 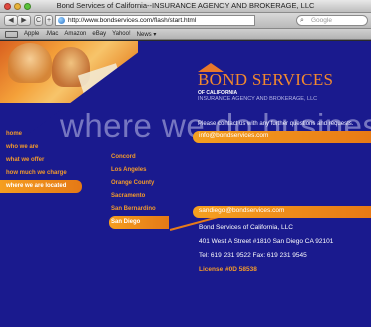 I want to click on add-bookmark-button: +, so click(x=49, y=20).